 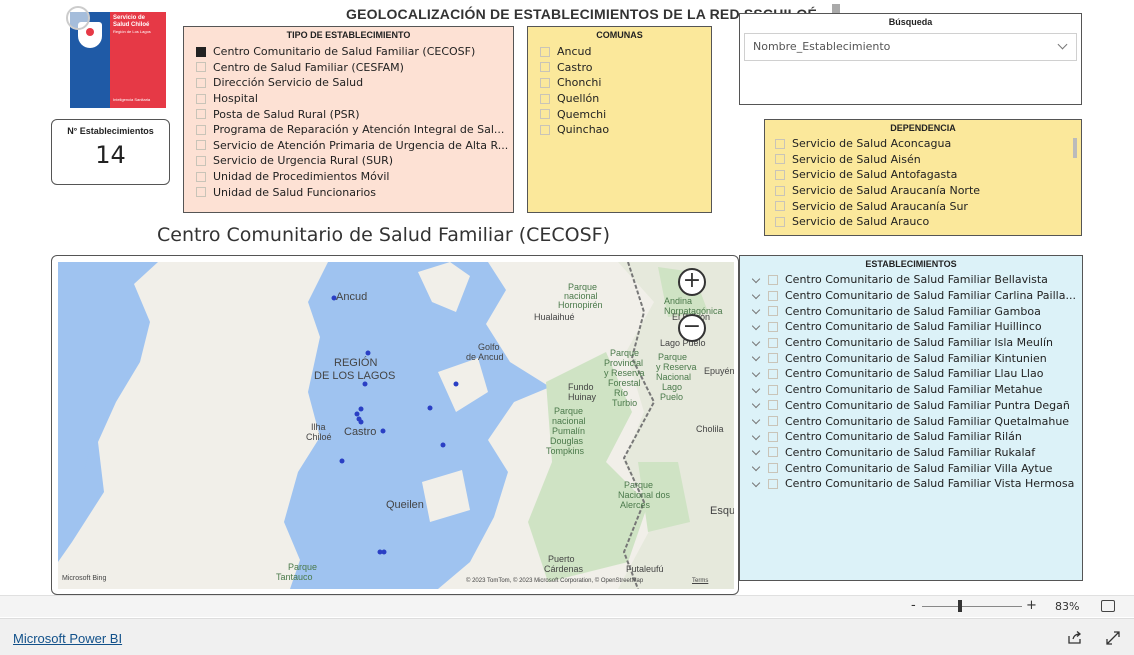 I want to click on dependencia-item: Servicio de Salud Araucanía Sur, so click(x=928, y=206).